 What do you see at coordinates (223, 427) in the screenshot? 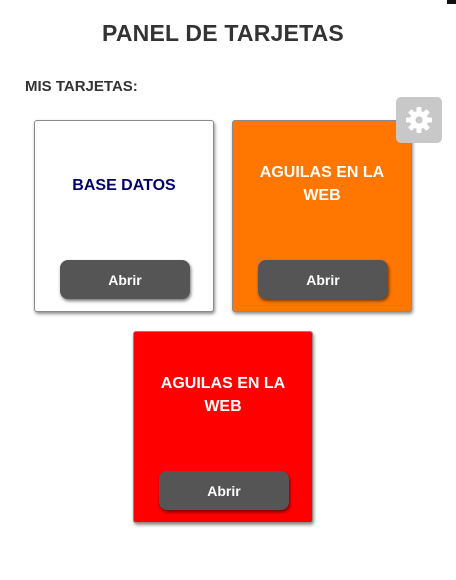
I see `card-aguilas-en-la-web-2: AGUILAS EN LA WEB Abrir` at bounding box center [223, 427].